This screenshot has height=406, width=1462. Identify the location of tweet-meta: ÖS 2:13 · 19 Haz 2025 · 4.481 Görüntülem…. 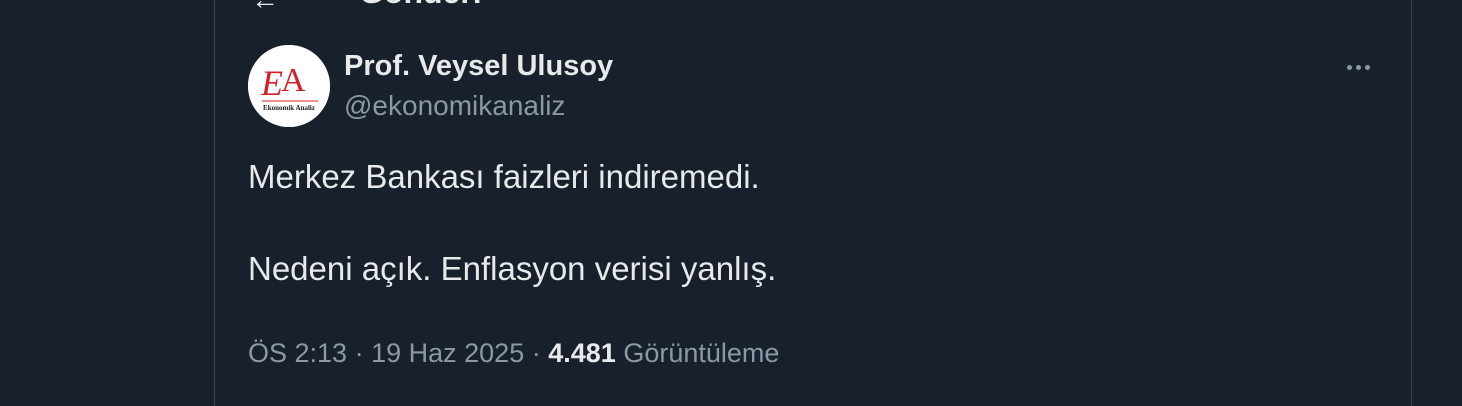
(513, 353).